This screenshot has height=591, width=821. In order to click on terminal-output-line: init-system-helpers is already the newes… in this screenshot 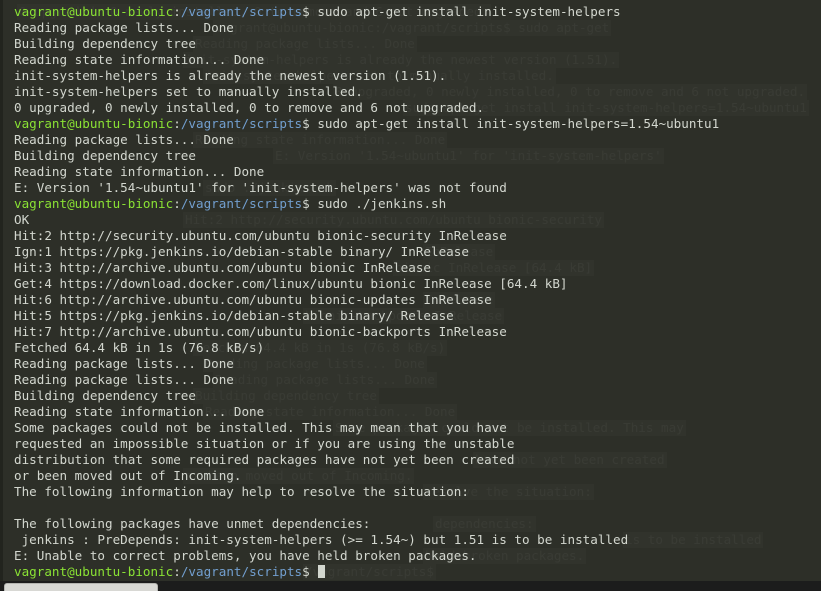, I will do `click(417, 76)`.